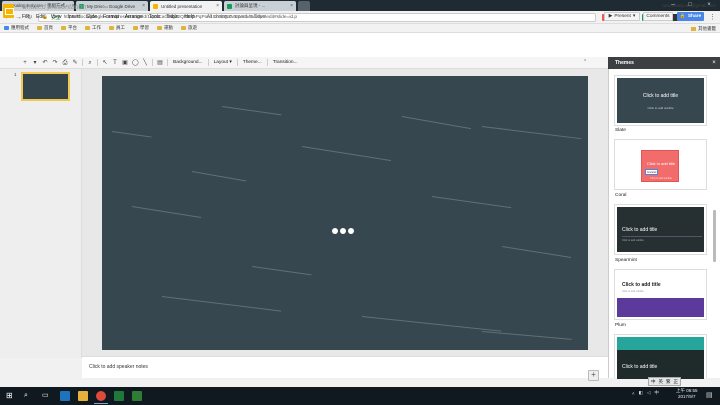 This screenshot has height=405, width=720. I want to click on menu-slide: Slide, so click(91, 17).